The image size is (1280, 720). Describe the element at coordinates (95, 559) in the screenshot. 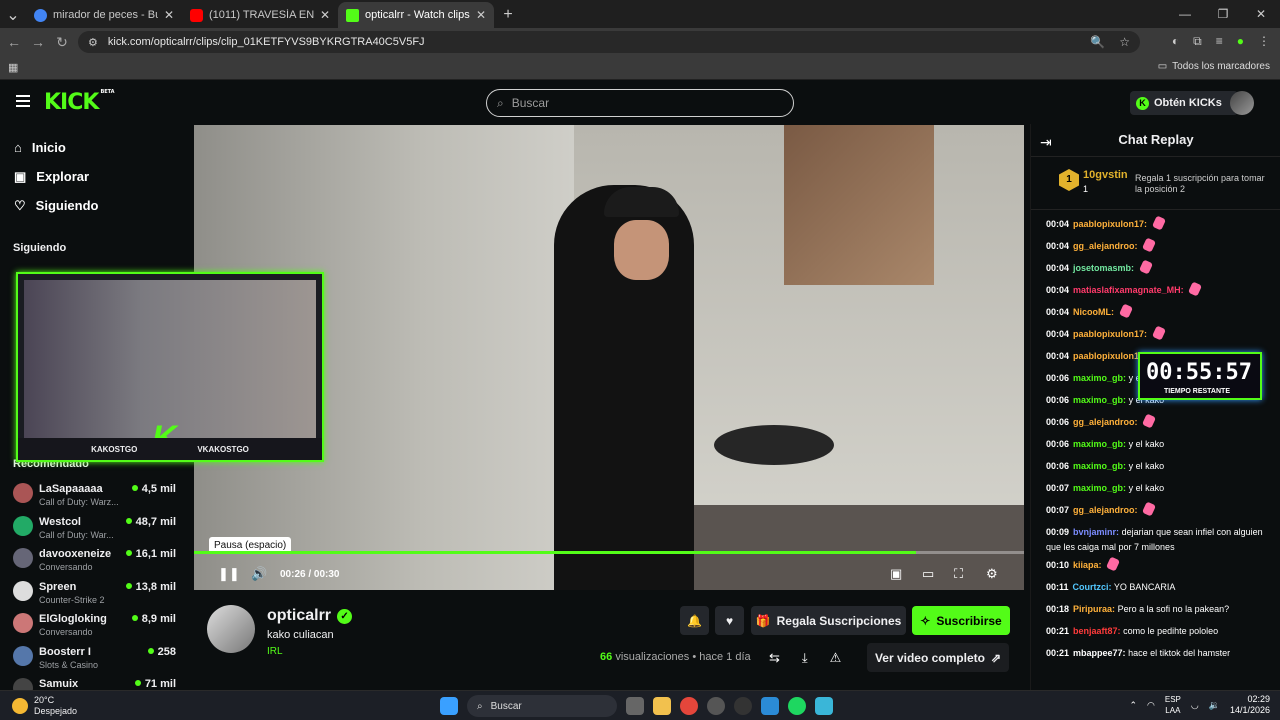

I see `channel-item: davooxeneize Conversando 16,1 mil` at that location.